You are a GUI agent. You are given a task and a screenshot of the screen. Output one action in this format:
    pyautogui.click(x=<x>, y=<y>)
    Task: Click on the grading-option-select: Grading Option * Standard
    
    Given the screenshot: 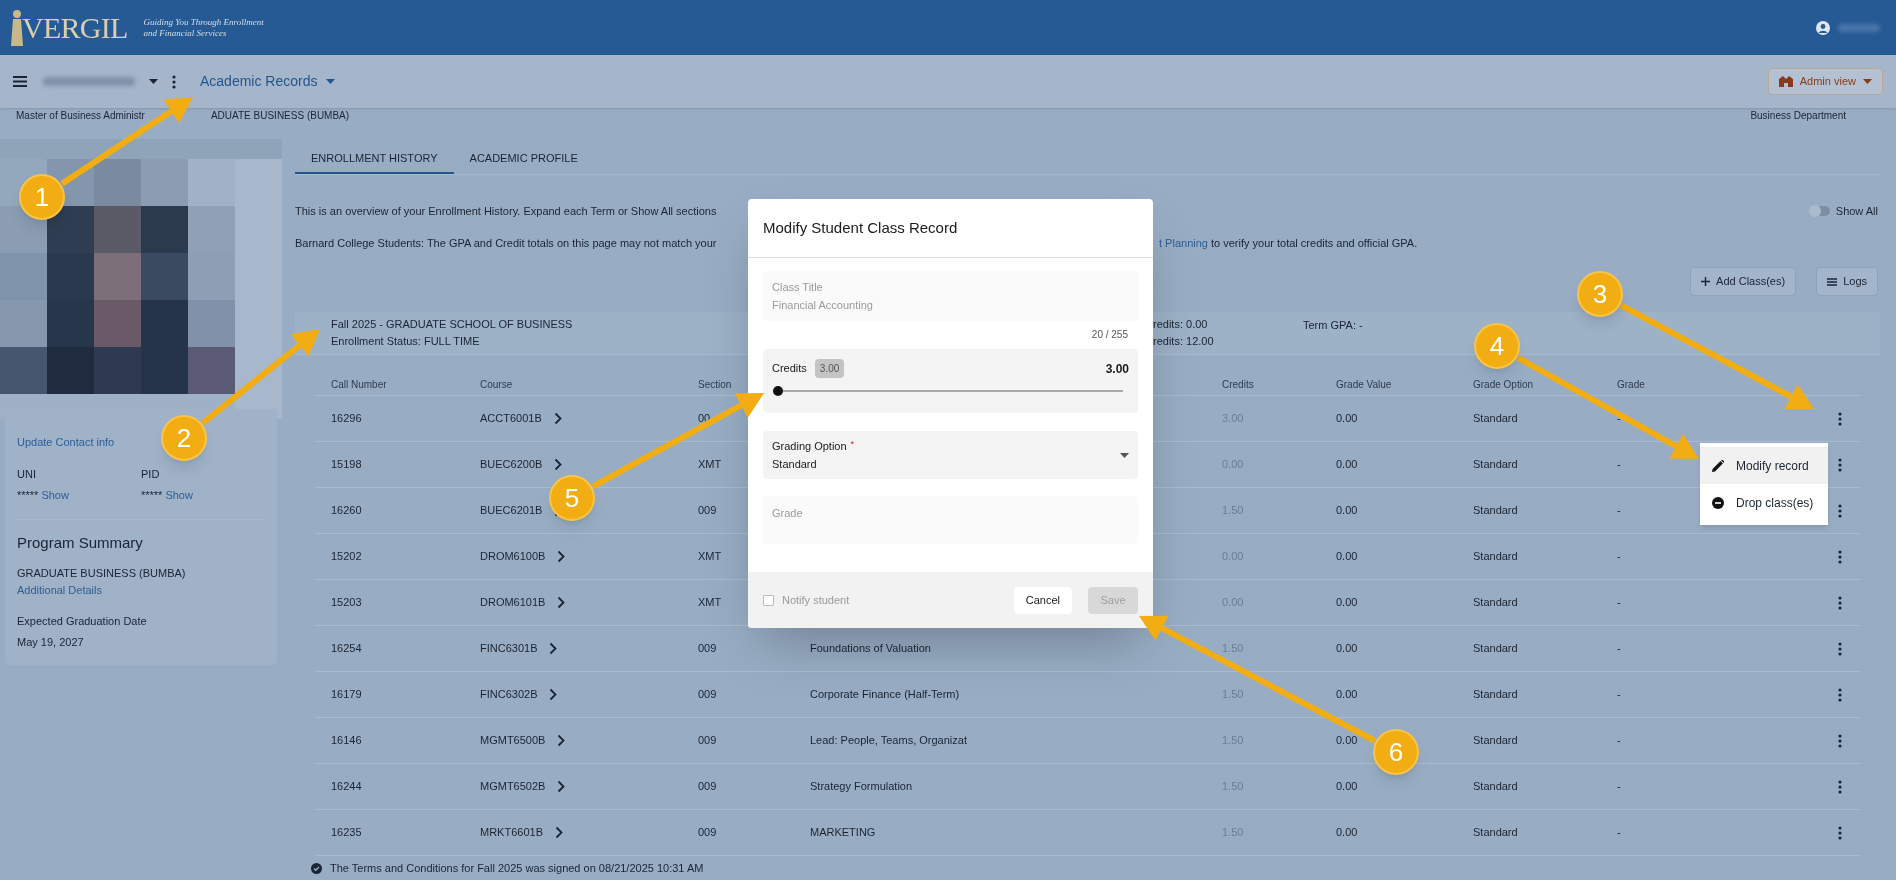 What is the action you would take?
    pyautogui.click(x=950, y=455)
    